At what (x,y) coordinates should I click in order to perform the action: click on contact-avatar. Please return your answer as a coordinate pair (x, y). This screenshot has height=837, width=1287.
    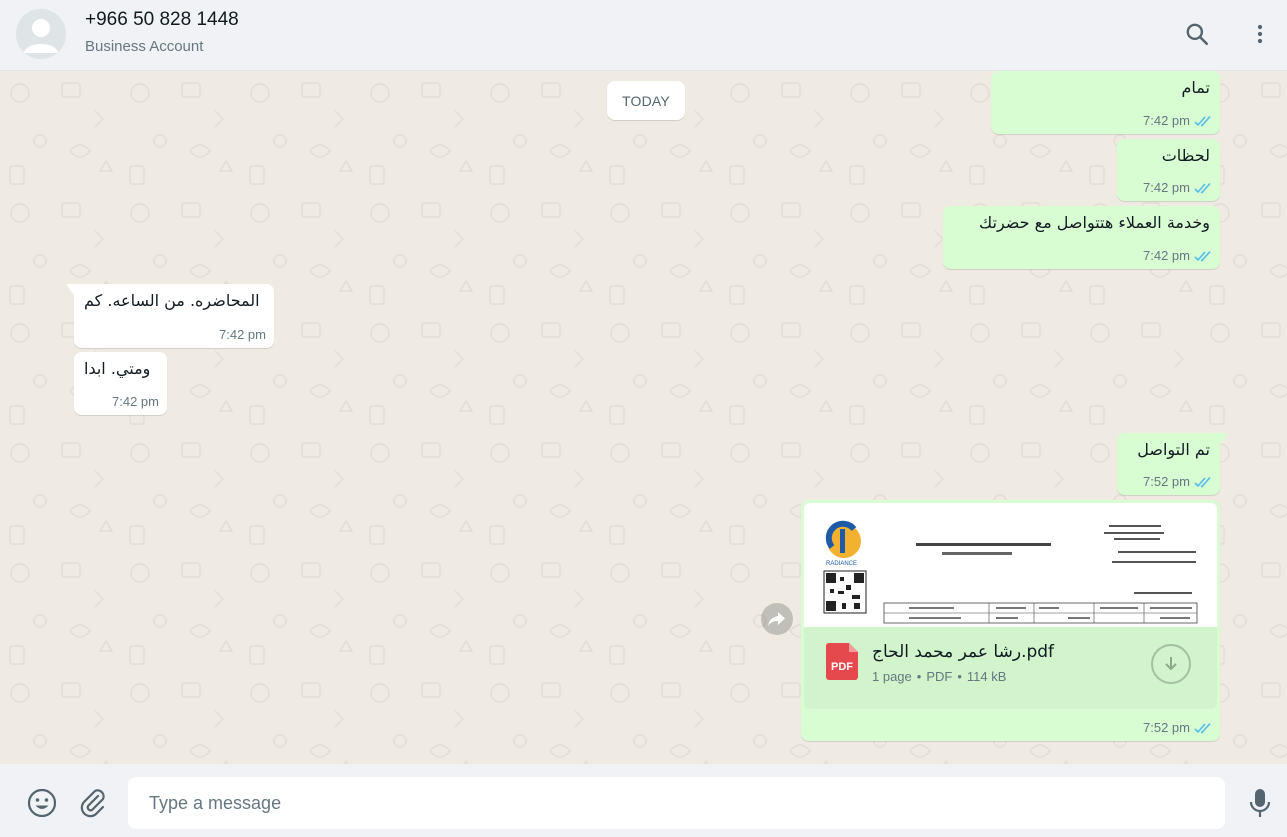
    Looking at the image, I should click on (41, 34).